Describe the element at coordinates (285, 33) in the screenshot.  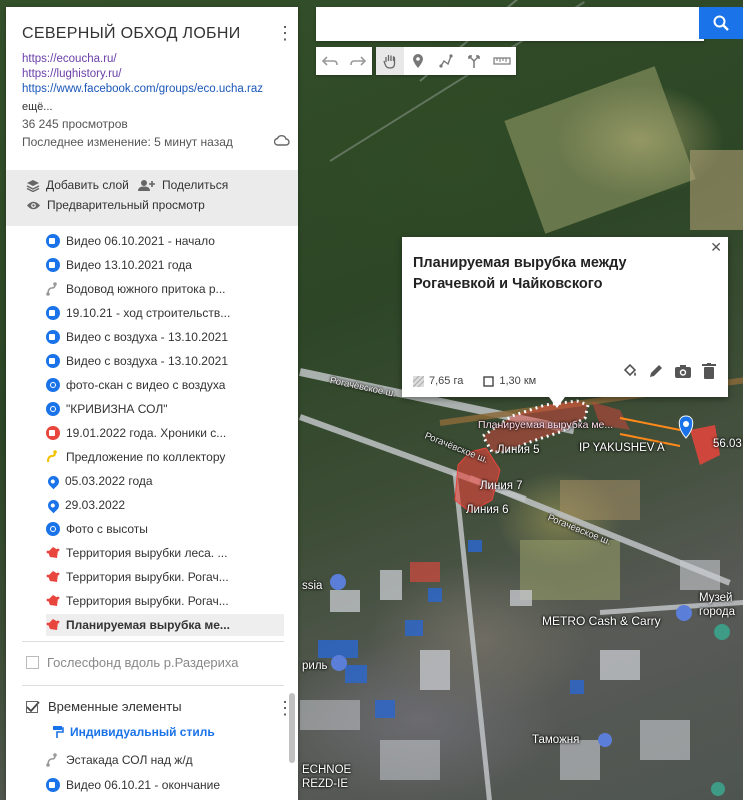
I see `more-options-icon: ⋮` at that location.